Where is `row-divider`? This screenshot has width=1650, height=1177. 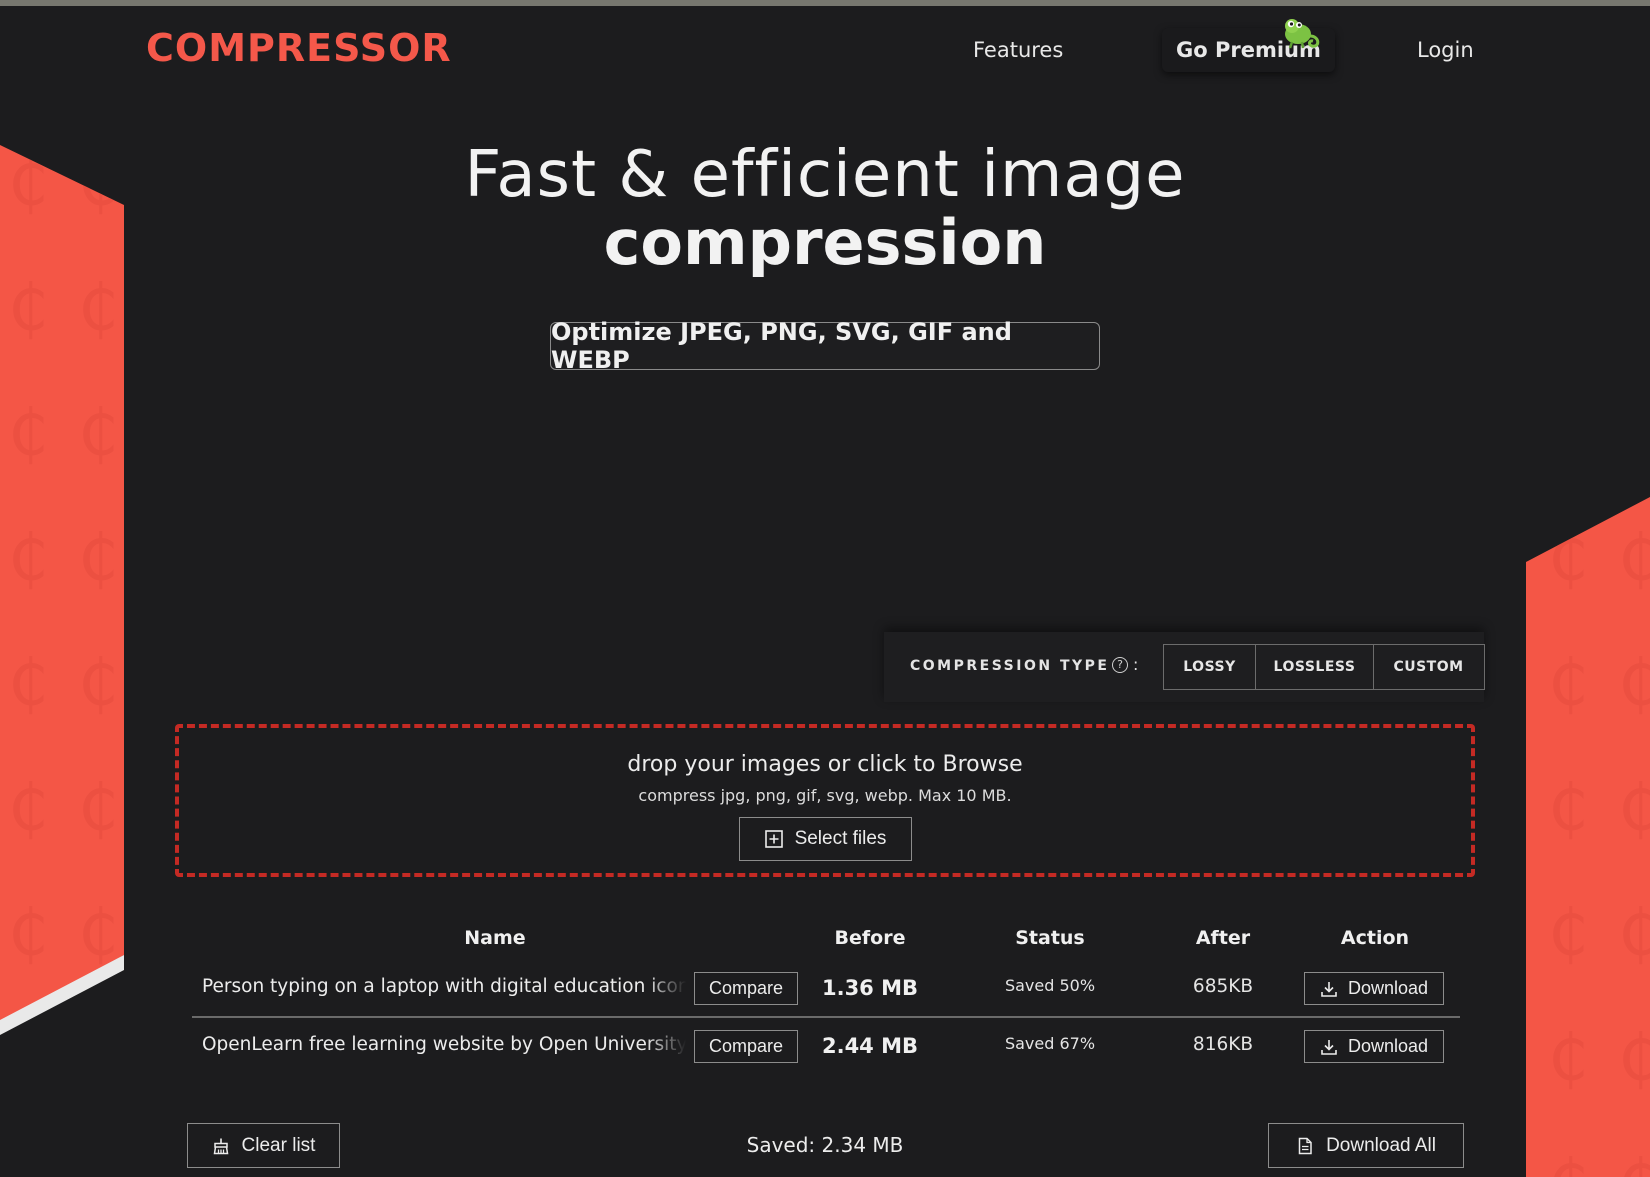 row-divider is located at coordinates (826, 1017).